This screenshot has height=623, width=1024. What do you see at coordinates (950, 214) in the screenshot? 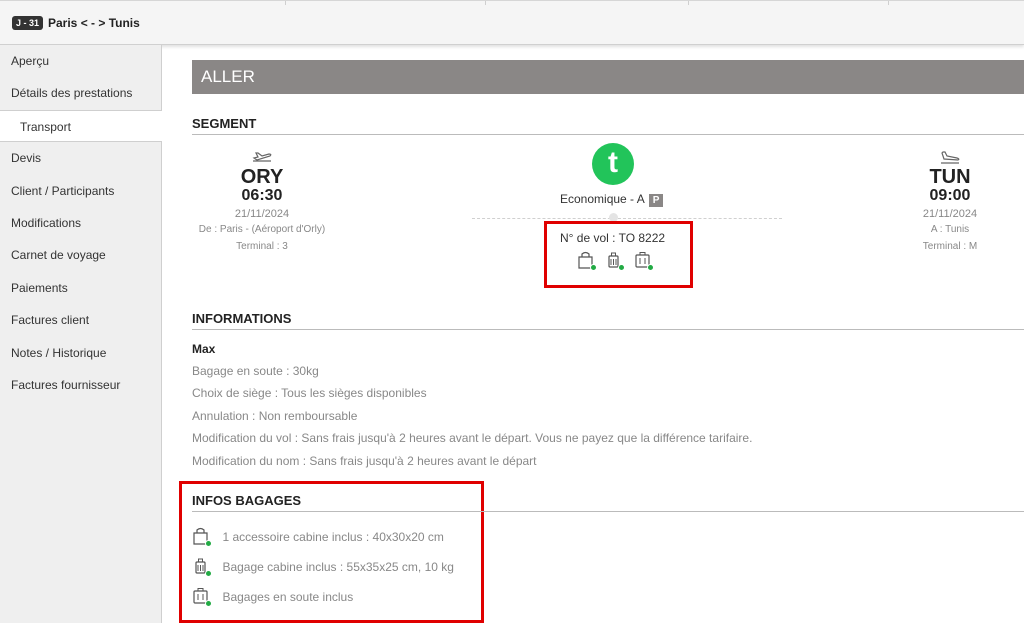
I see `arrival-date: 21/11/2024` at bounding box center [950, 214].